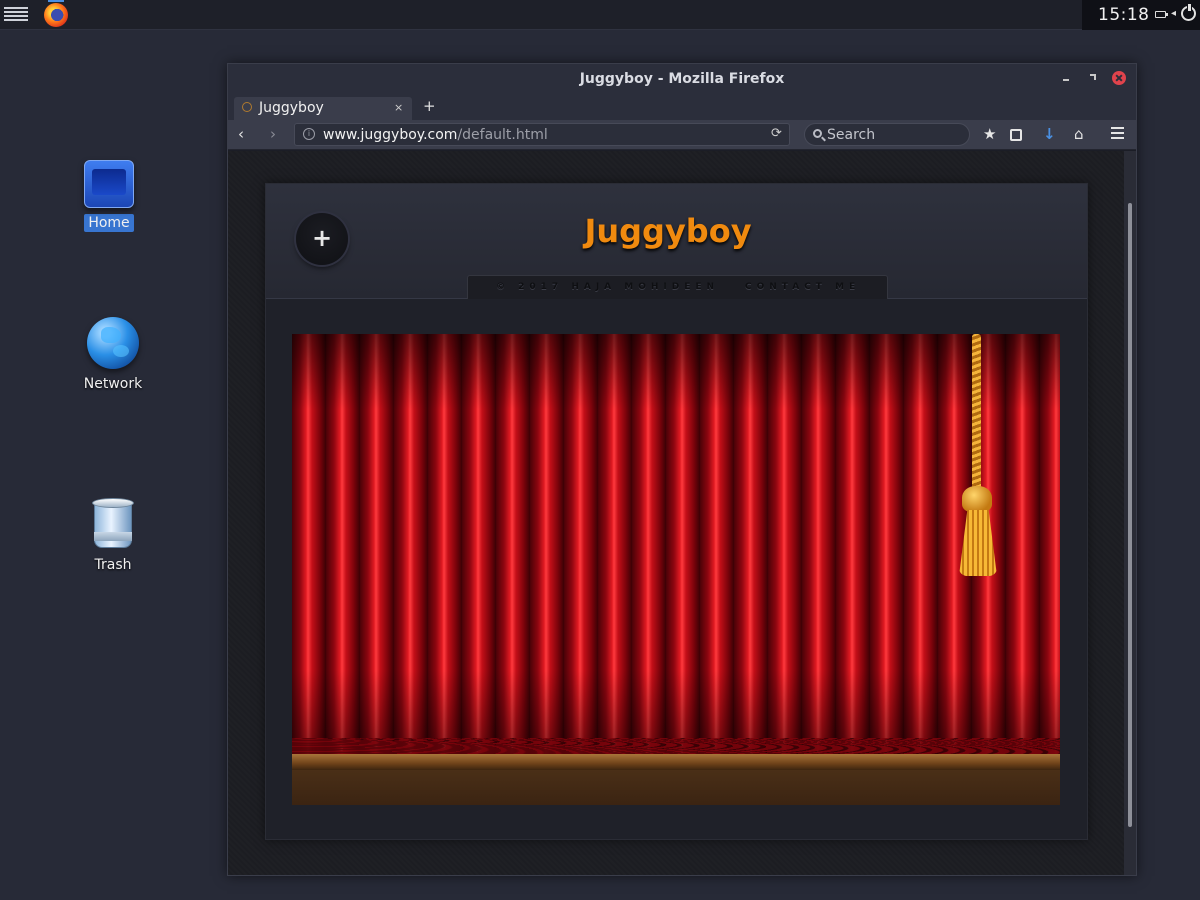 The image size is (1200, 900). What do you see at coordinates (1067, 78) in the screenshot?
I see `minimize-button` at bounding box center [1067, 78].